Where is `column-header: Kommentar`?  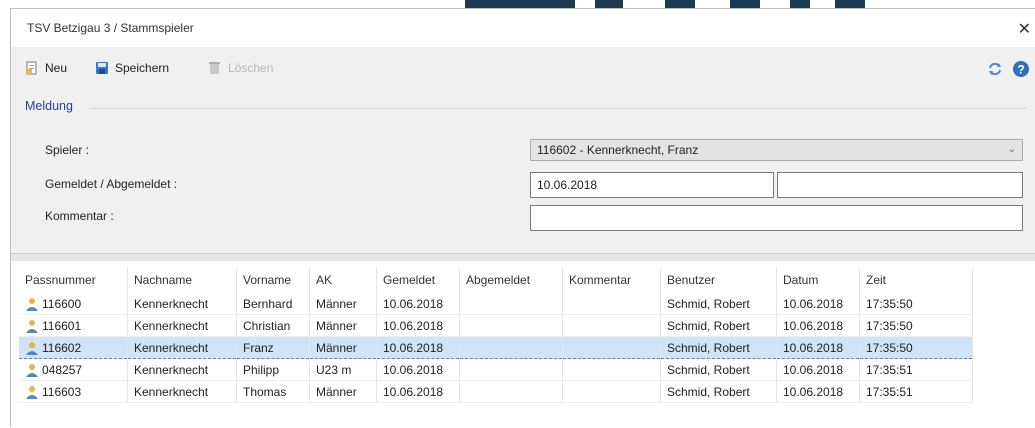 column-header: Kommentar is located at coordinates (611, 280).